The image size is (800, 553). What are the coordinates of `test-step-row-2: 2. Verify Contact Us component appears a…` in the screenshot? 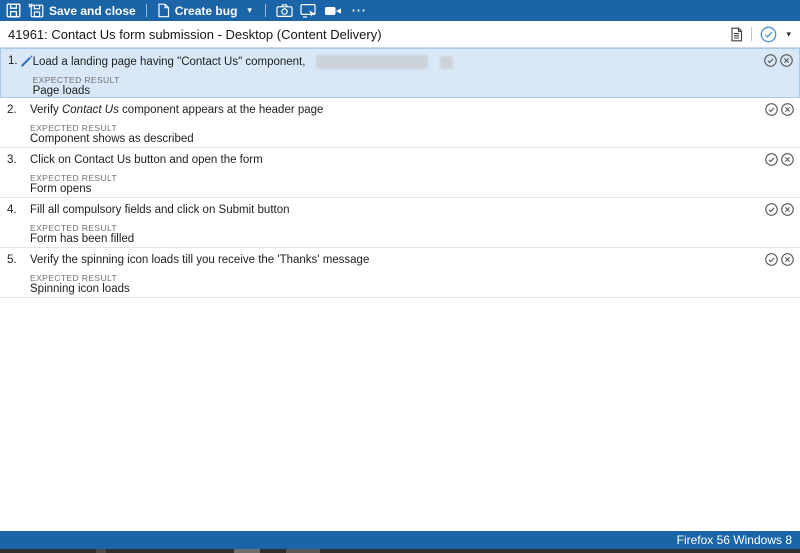 It's located at (400, 123).